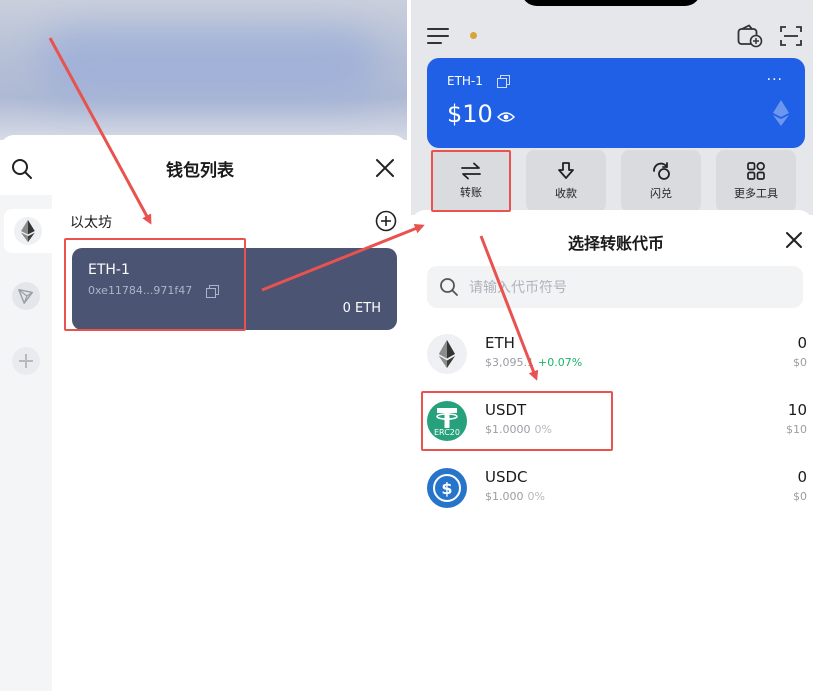 The height and width of the screenshot is (691, 813). I want to click on token-symbol: USDC, so click(506, 477).